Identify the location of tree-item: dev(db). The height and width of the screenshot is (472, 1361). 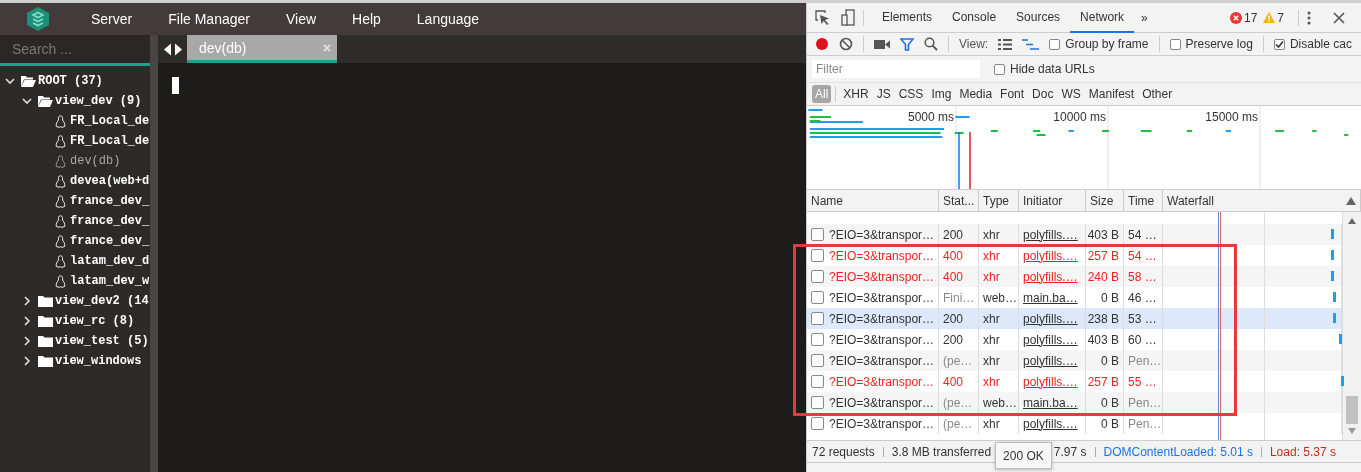
(95, 161).